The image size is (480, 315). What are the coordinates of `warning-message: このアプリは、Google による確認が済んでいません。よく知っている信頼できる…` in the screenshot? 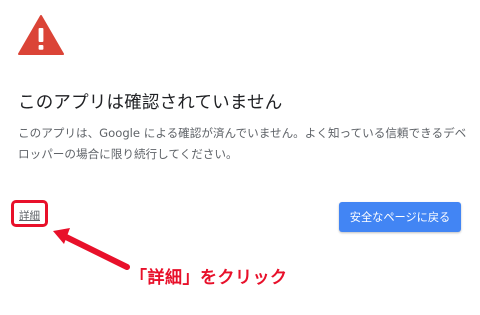 It's located at (242, 143).